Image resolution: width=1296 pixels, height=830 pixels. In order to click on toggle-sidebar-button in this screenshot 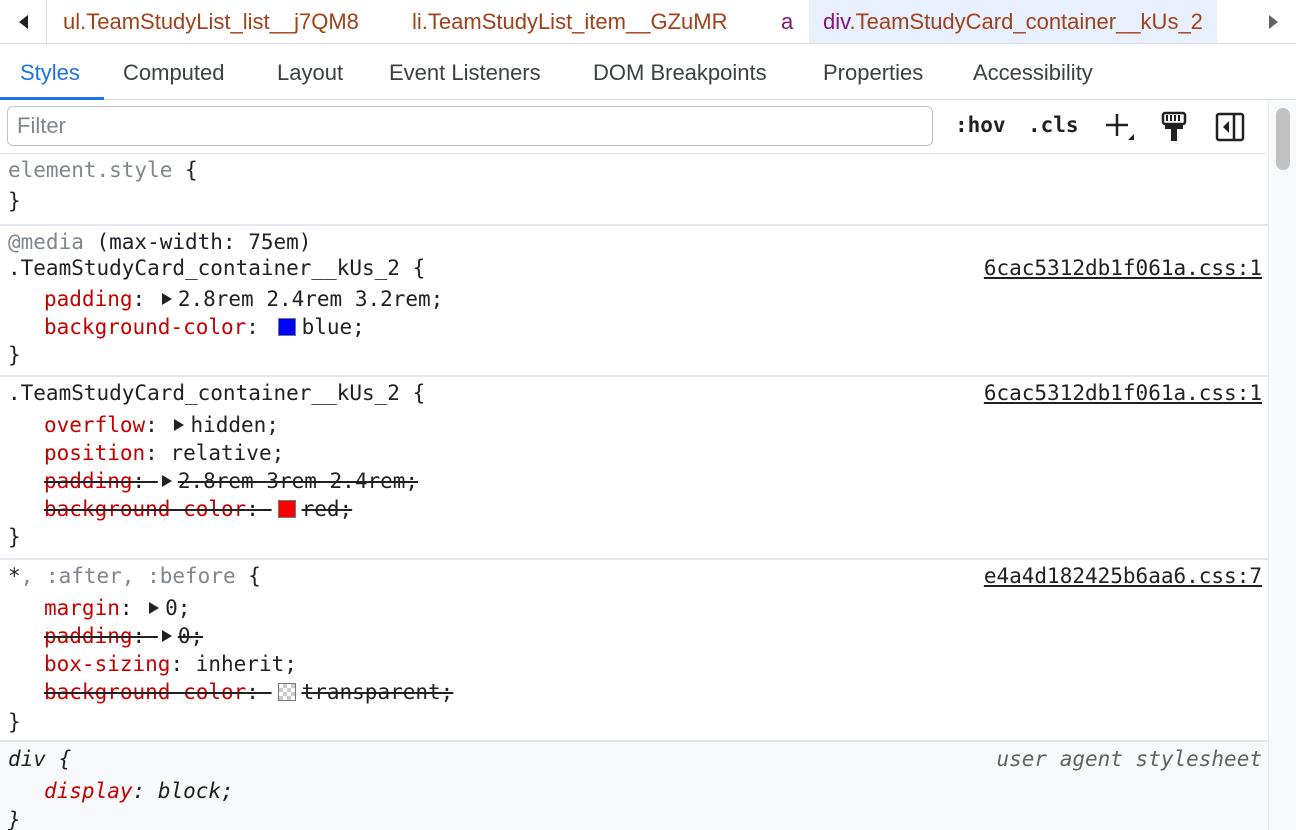, I will do `click(1231, 127)`.